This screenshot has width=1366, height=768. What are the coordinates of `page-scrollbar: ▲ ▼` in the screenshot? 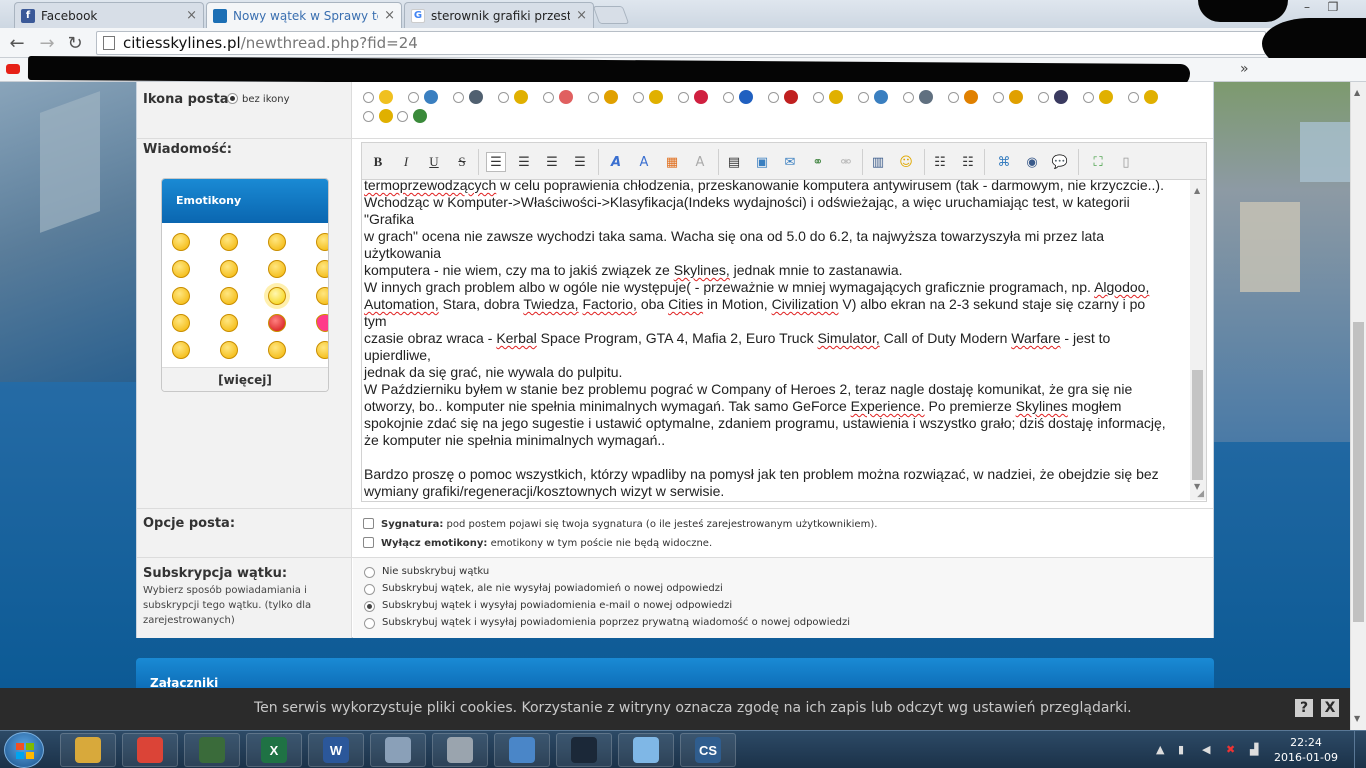 It's located at (1358, 406).